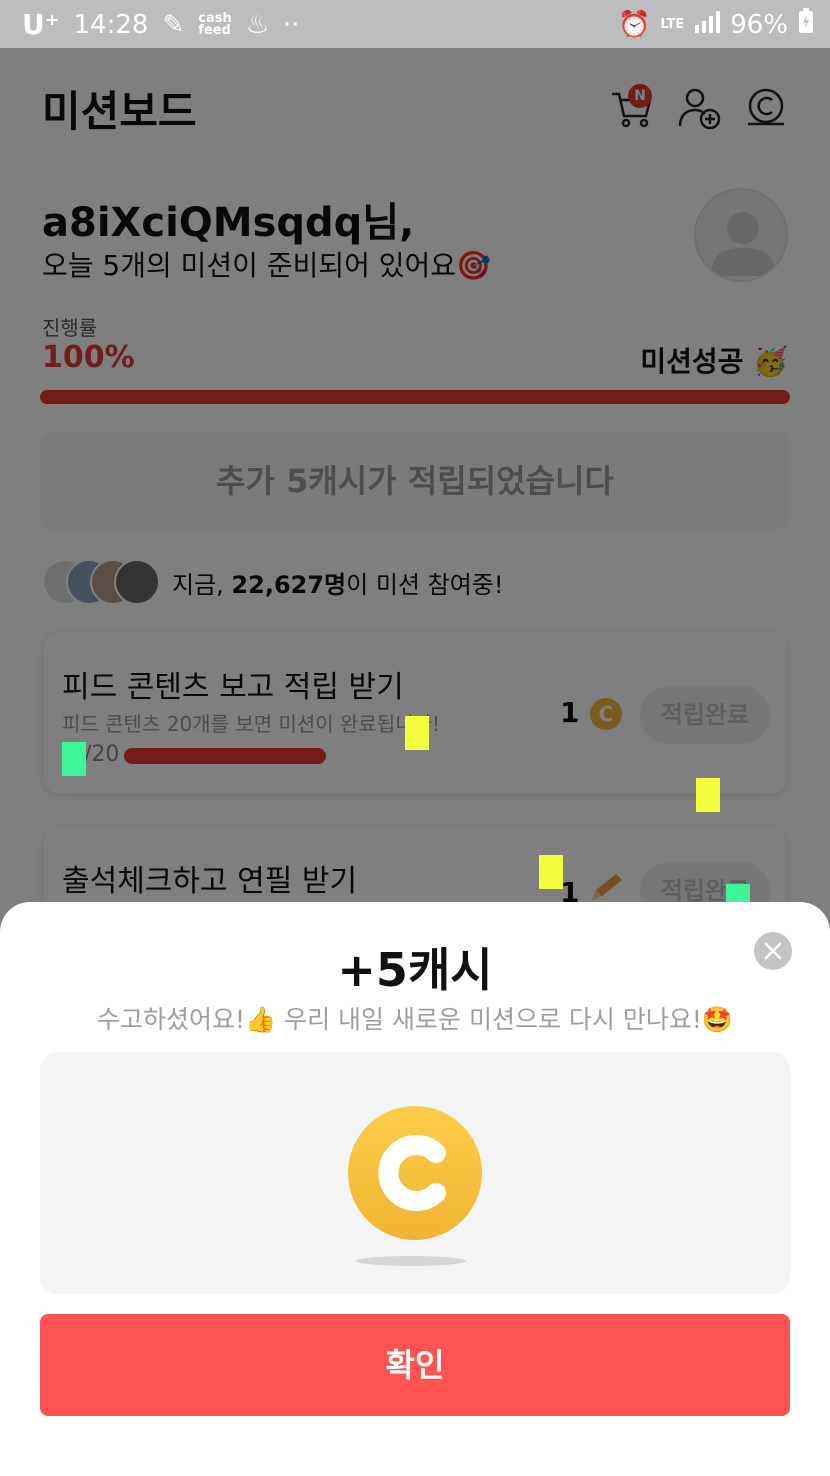  I want to click on battery-icon, so click(806, 24).